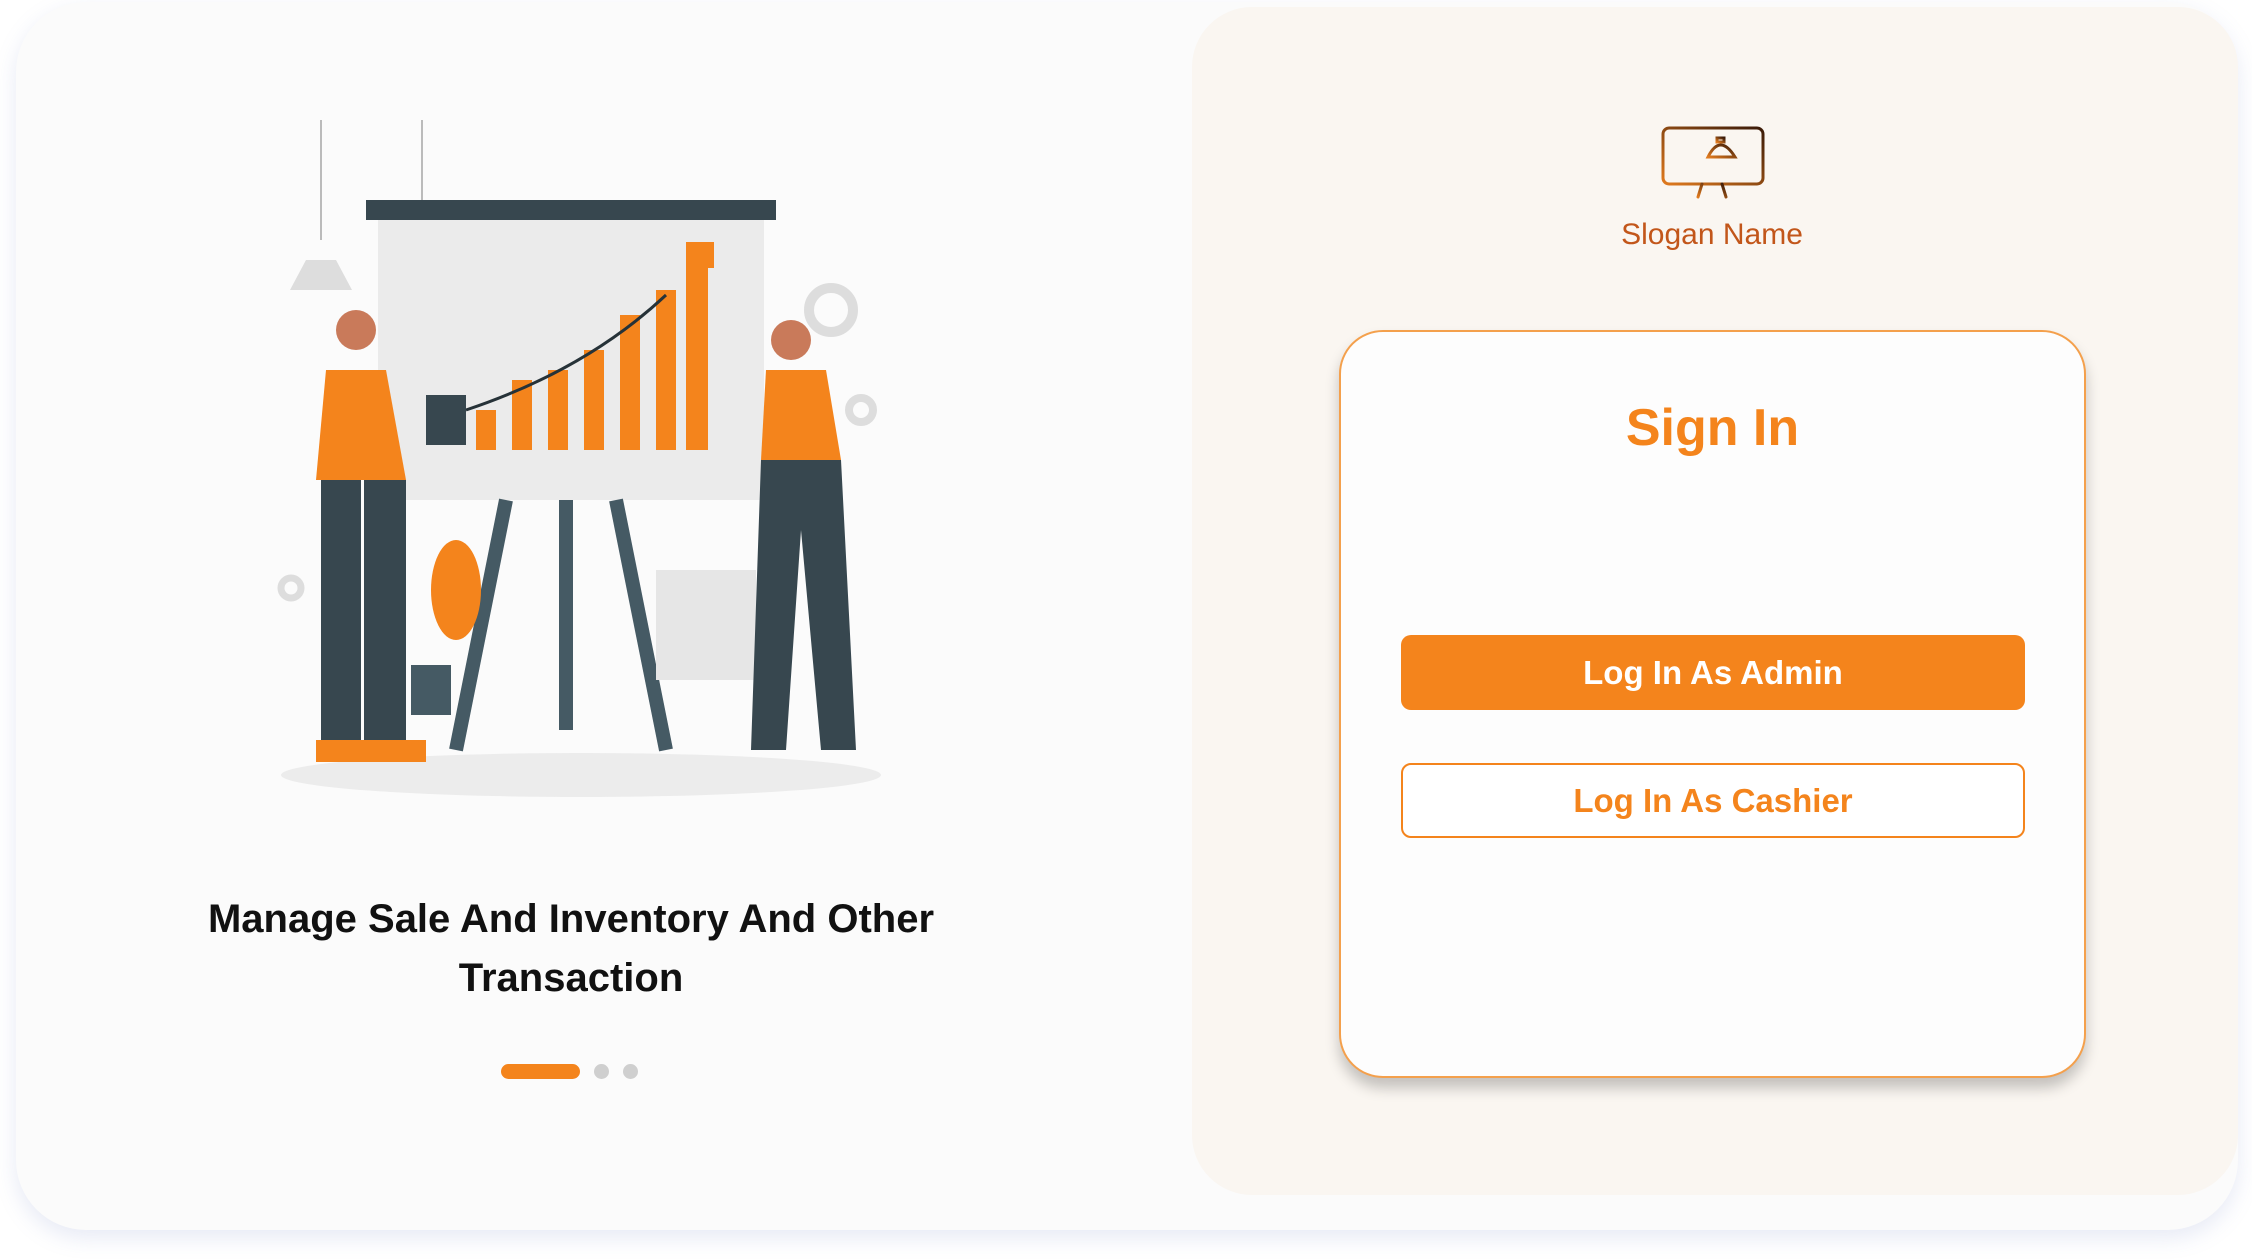  What do you see at coordinates (1712, 428) in the screenshot?
I see `signin-title: Sign In` at bounding box center [1712, 428].